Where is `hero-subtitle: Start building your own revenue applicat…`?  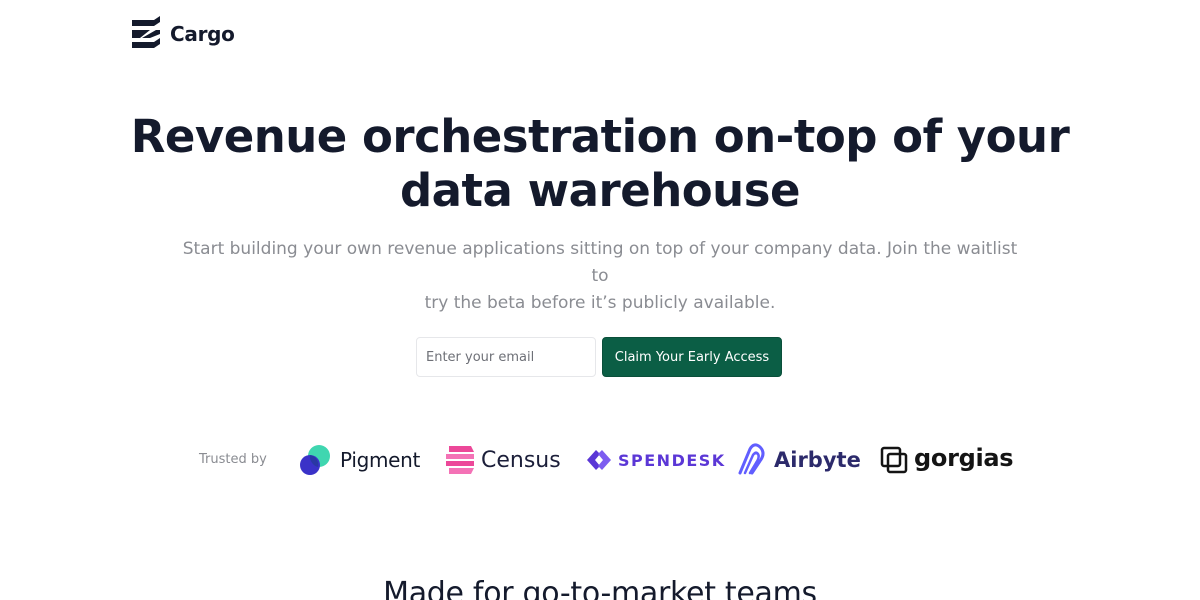 hero-subtitle: Start building your own revenue applicat… is located at coordinates (600, 276).